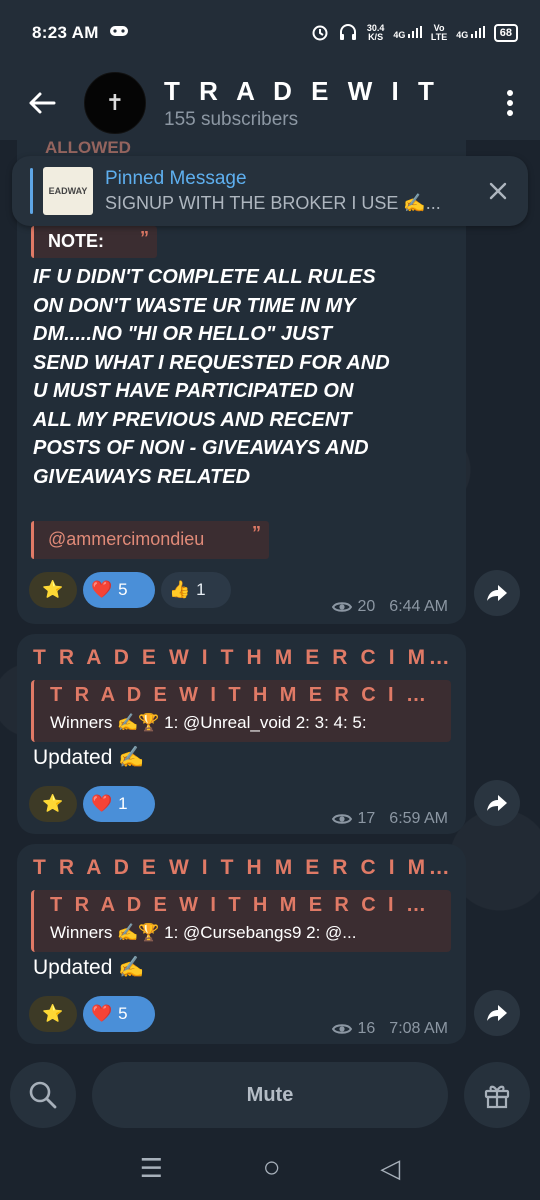 The height and width of the screenshot is (1200, 540). I want to click on thumbs-up-icon: 👍, so click(180, 589).